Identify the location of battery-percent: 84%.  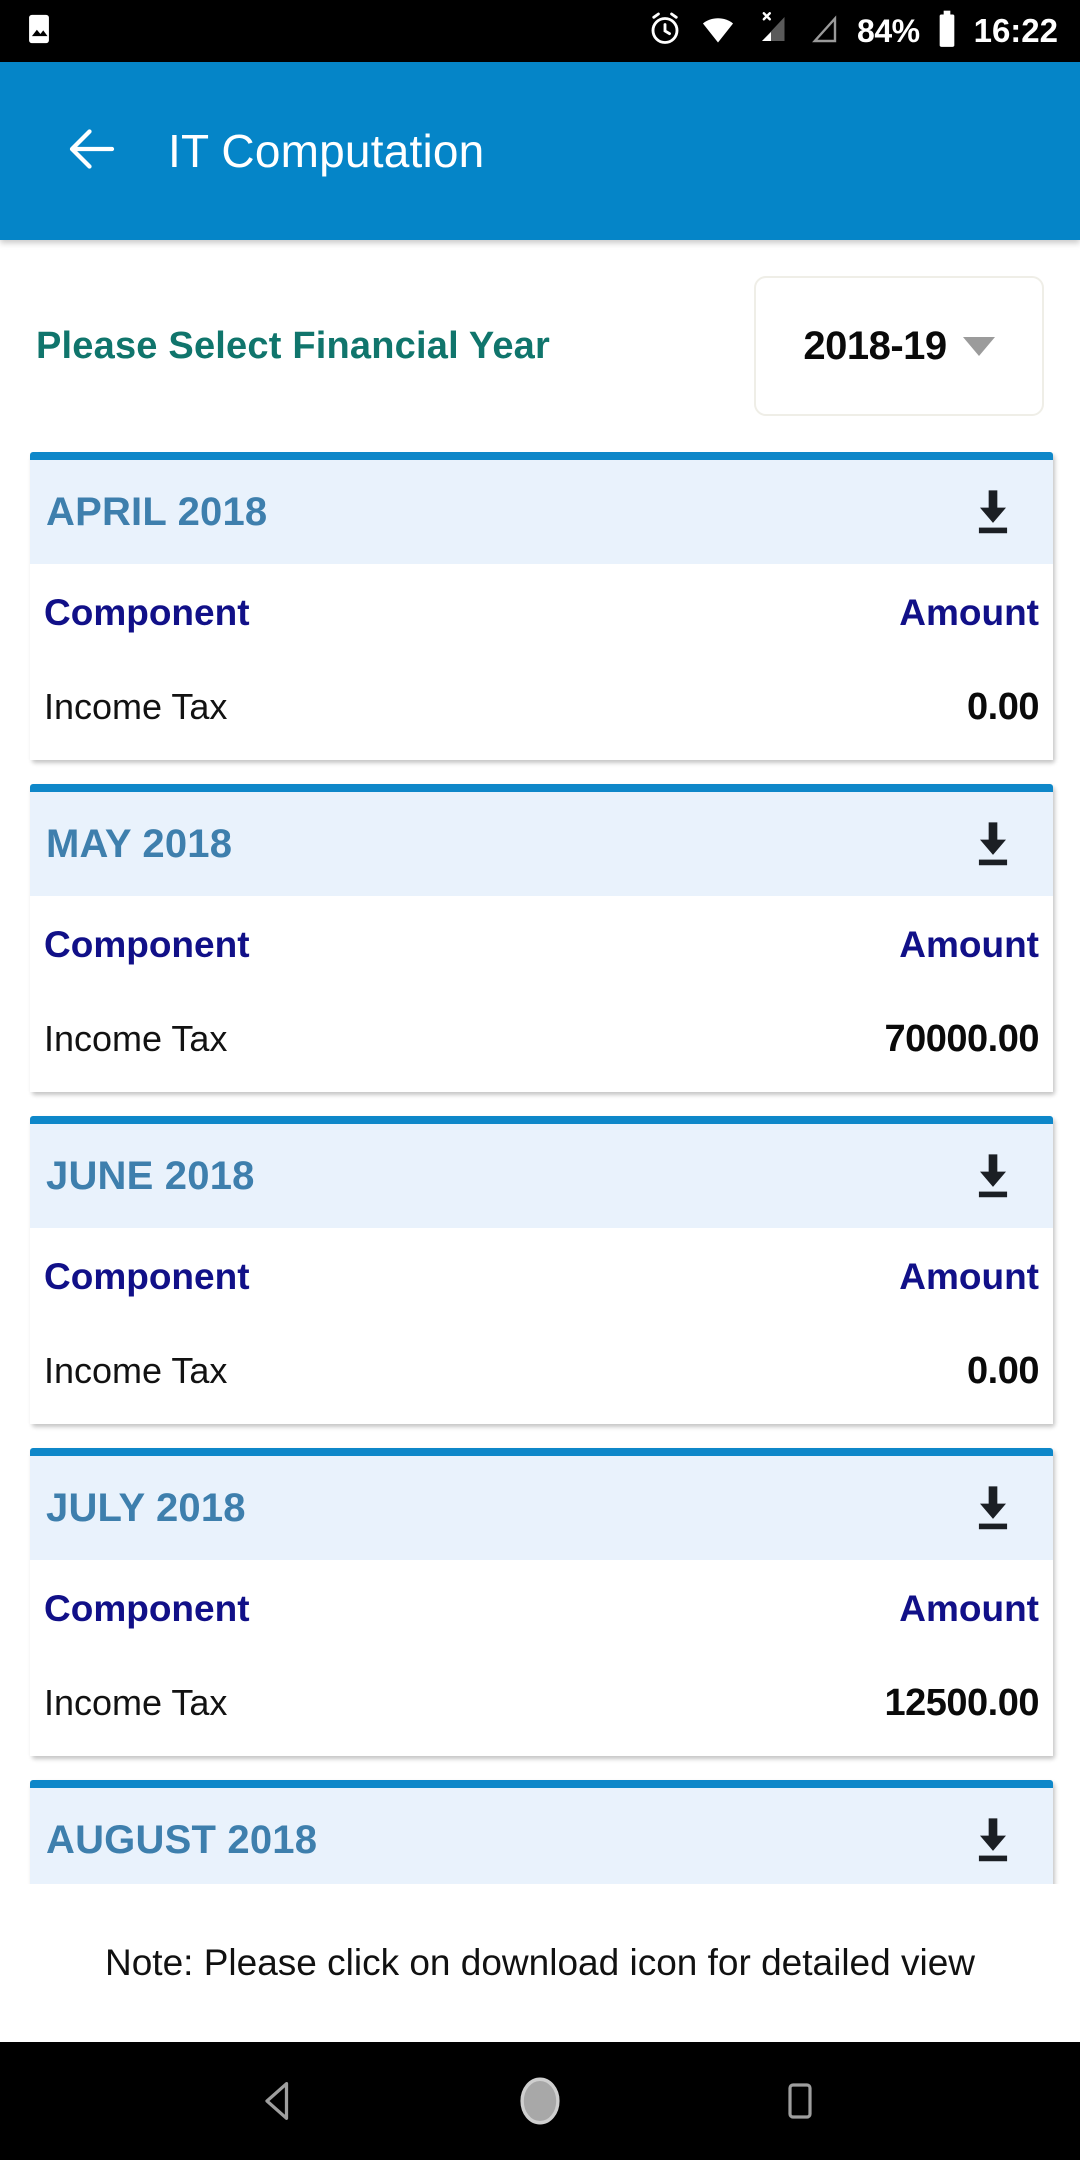
(888, 30).